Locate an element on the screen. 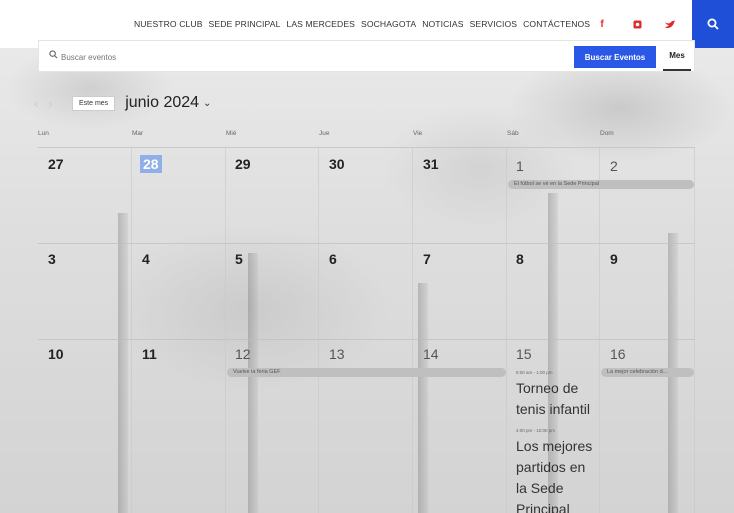 The width and height of the screenshot is (734, 513). events-search-input is located at coordinates (261, 57).